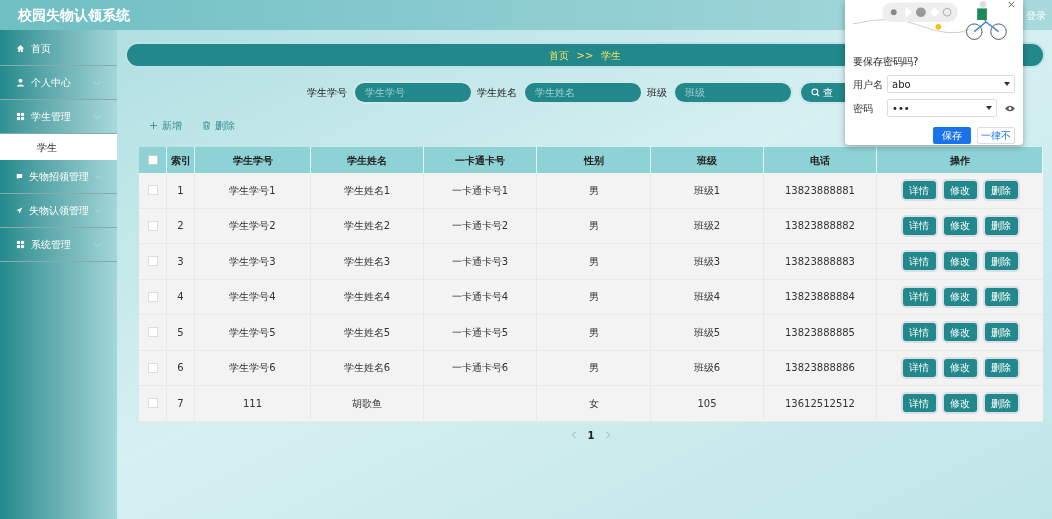 The width and height of the screenshot is (1052, 519). Describe the element at coordinates (707, 368) in the screenshot. I see `table-cell-text: 班级6` at that location.